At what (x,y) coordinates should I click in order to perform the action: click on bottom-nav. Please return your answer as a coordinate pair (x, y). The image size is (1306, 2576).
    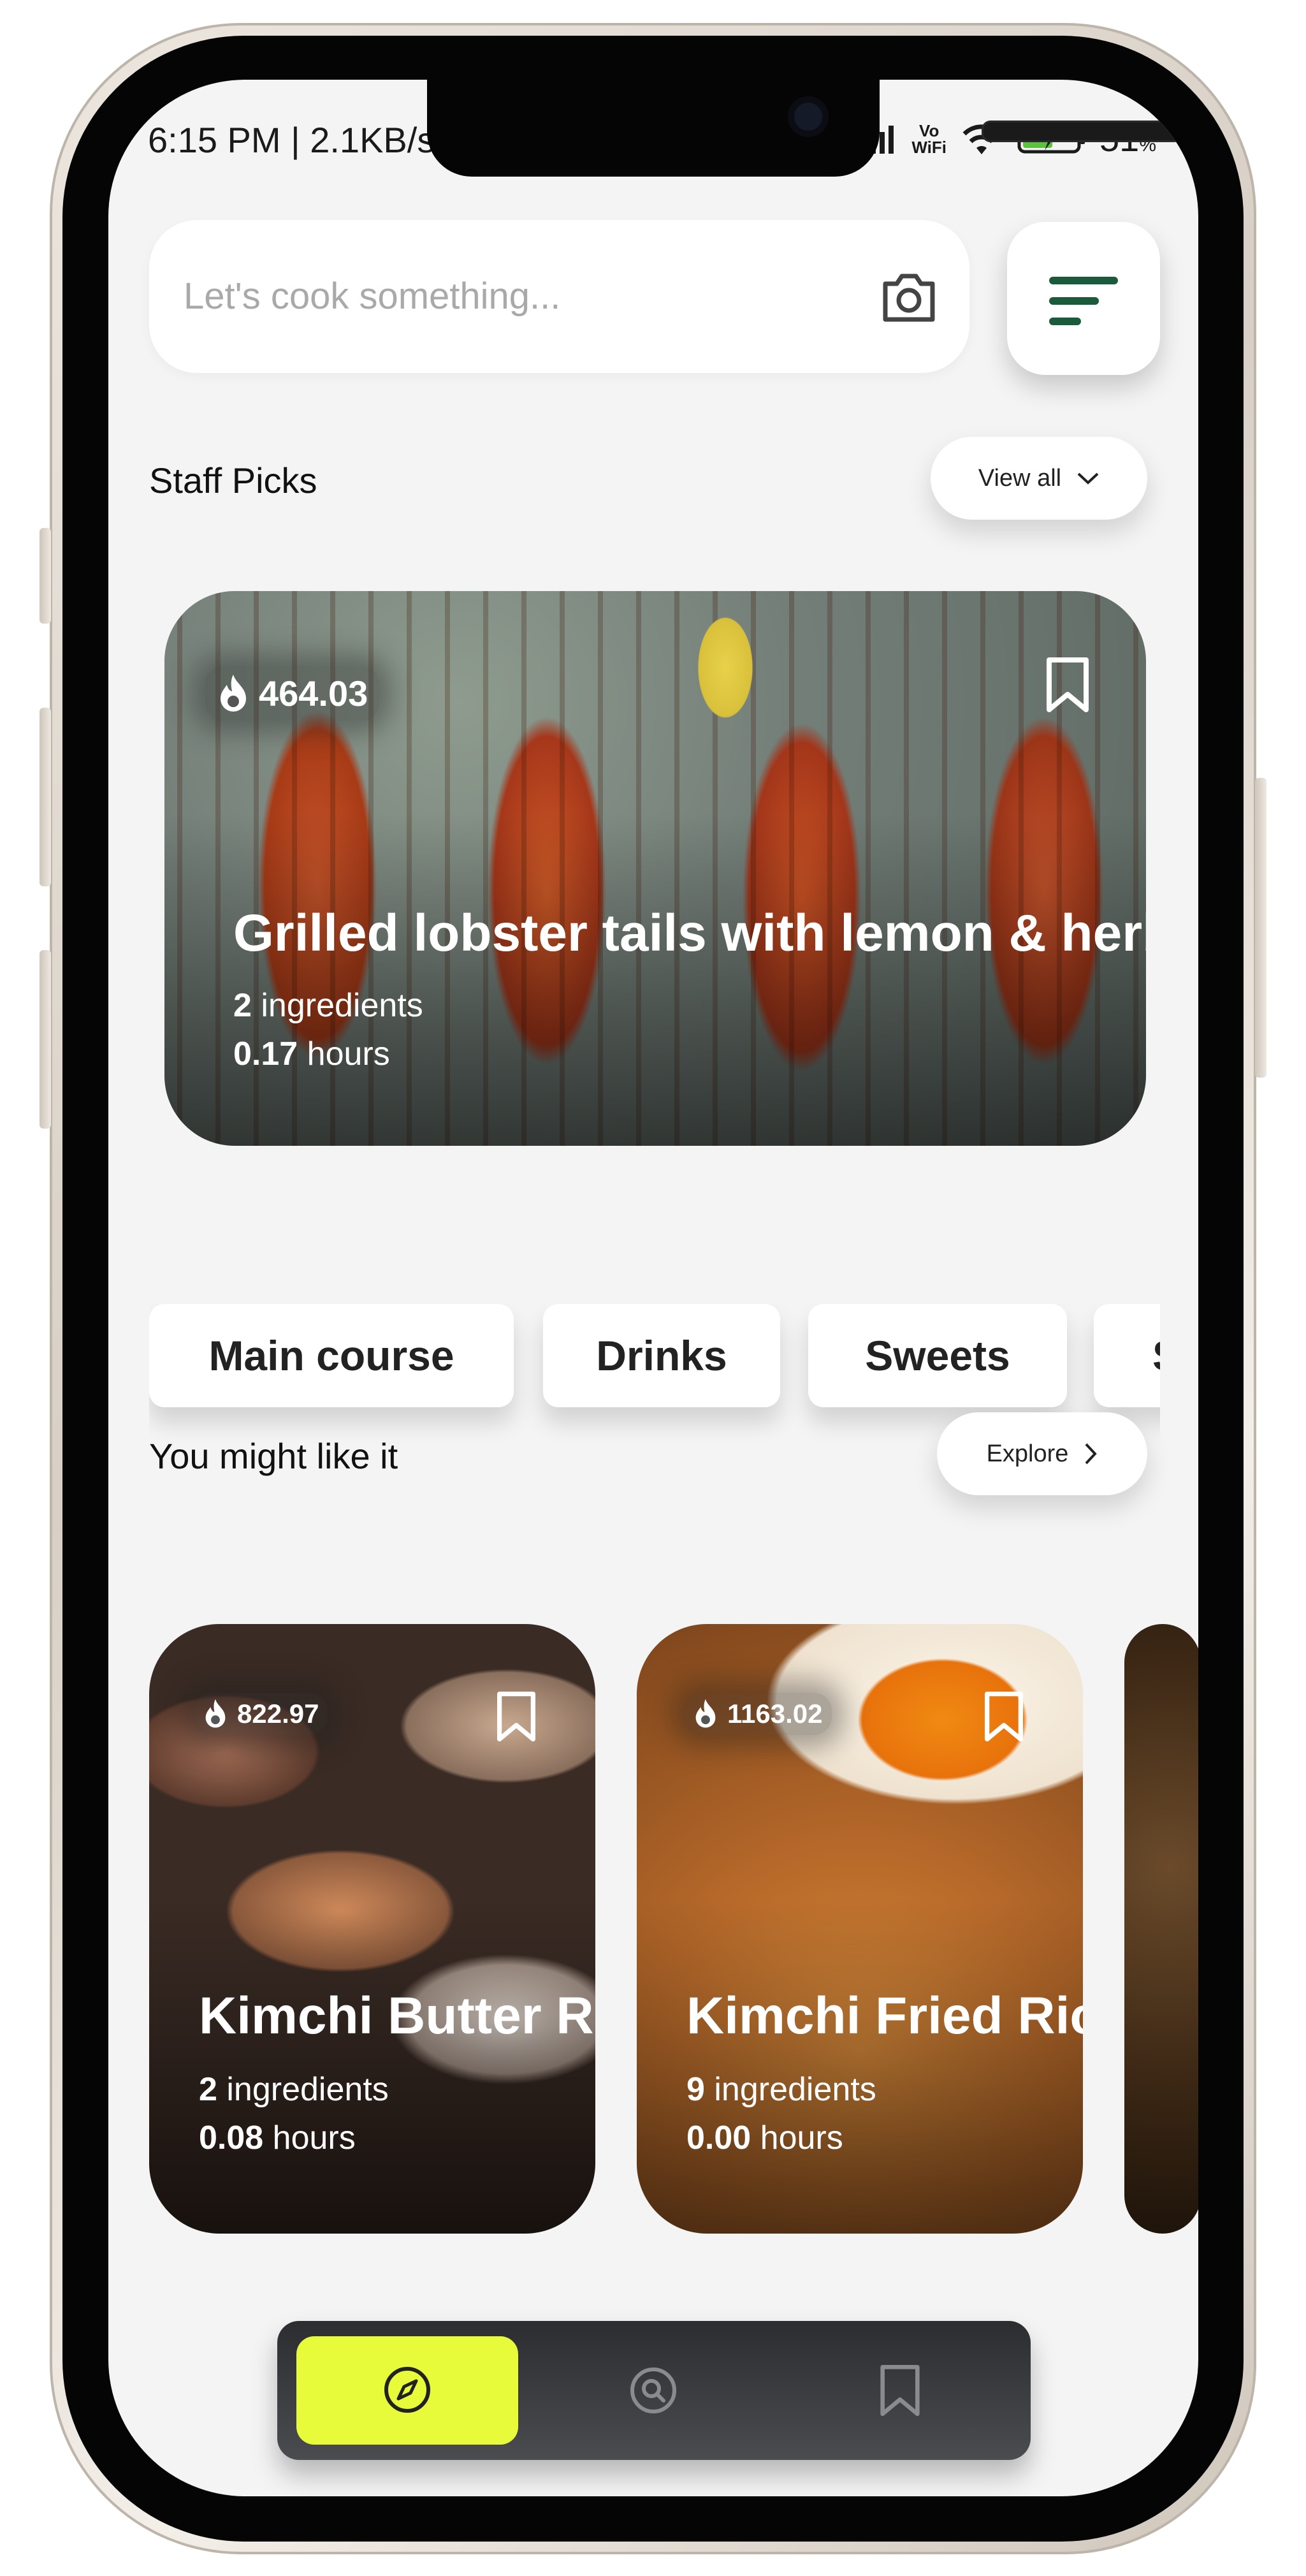
    Looking at the image, I should click on (654, 2390).